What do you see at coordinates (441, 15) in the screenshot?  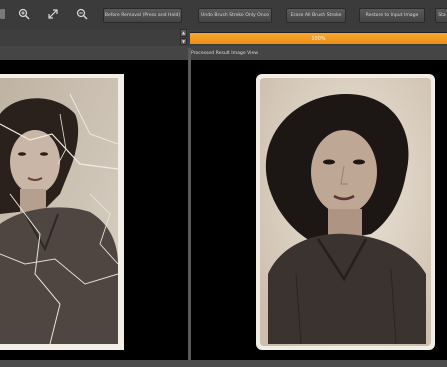 I see `start-button: Sta` at bounding box center [441, 15].